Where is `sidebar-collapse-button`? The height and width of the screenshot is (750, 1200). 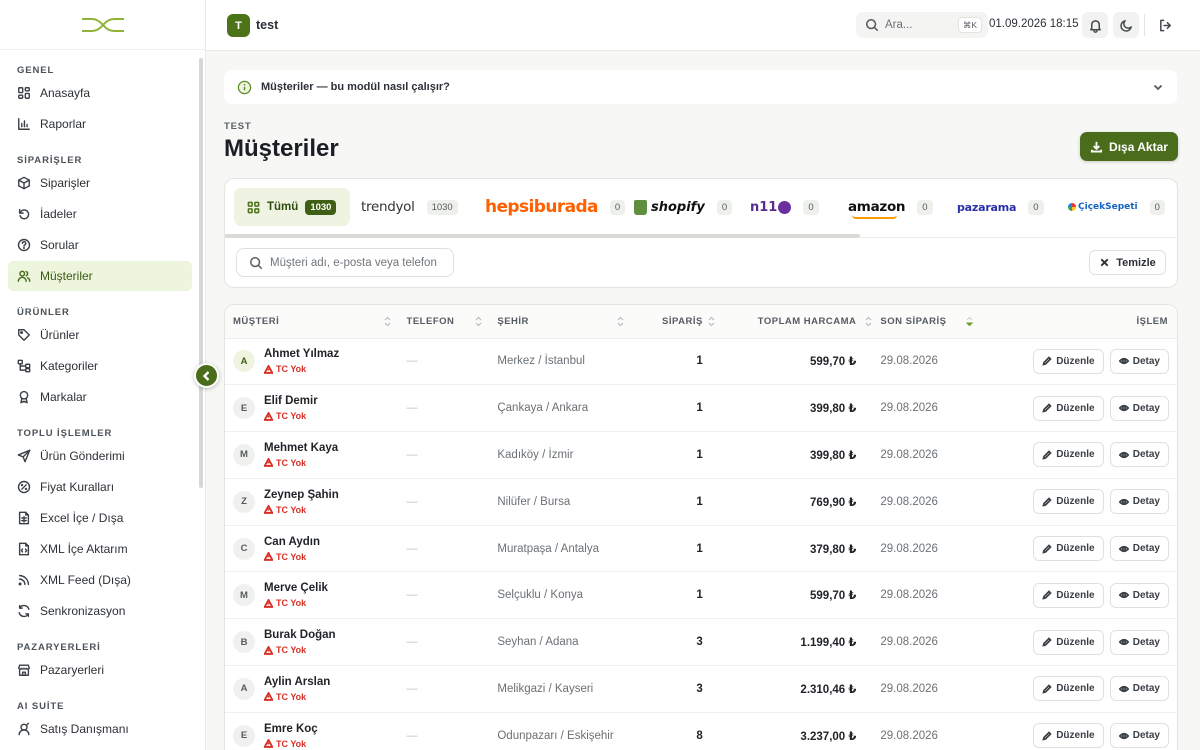 sidebar-collapse-button is located at coordinates (206, 375).